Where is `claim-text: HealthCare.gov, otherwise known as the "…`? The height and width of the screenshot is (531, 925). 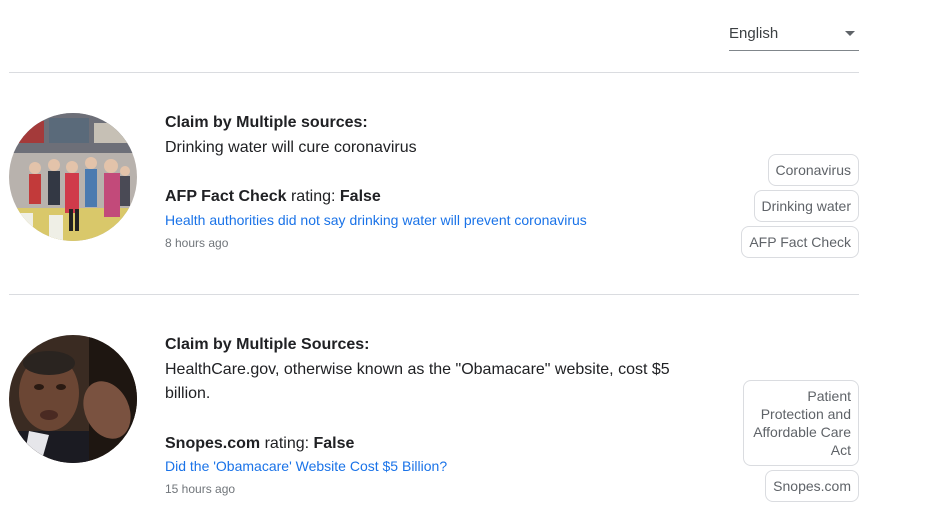 claim-text: HealthCare.gov, otherwise known as the "… is located at coordinates (417, 381).